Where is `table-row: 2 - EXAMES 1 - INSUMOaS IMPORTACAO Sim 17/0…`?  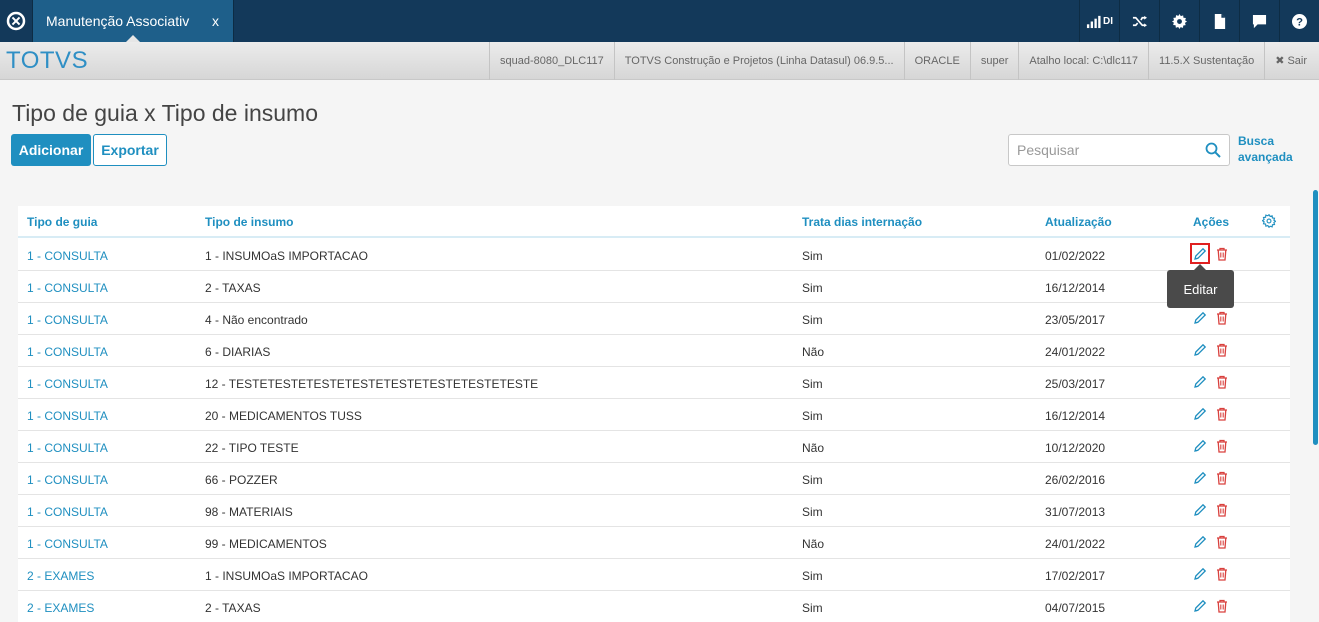
table-row: 2 - EXAMES 1 - INSUMOaS IMPORTACAO Sim 17/0… is located at coordinates (654, 575).